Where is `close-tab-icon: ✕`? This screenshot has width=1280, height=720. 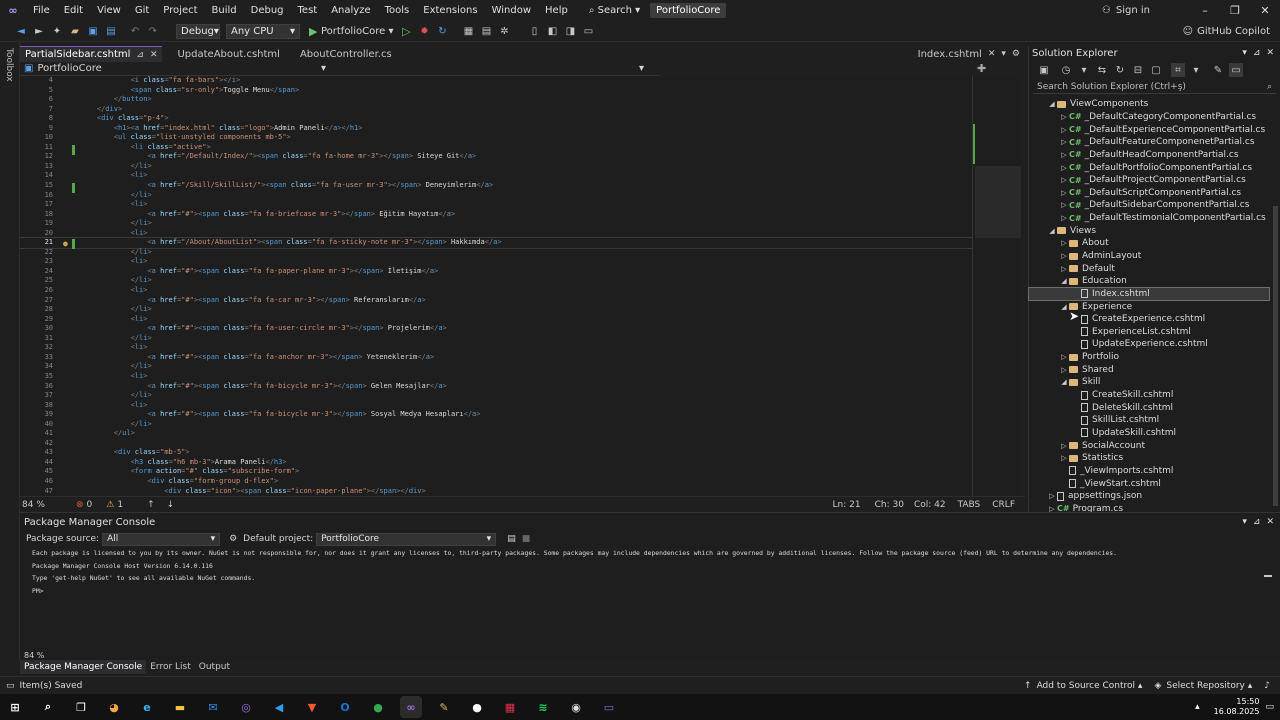
close-tab-icon: ✕ is located at coordinates (154, 55).